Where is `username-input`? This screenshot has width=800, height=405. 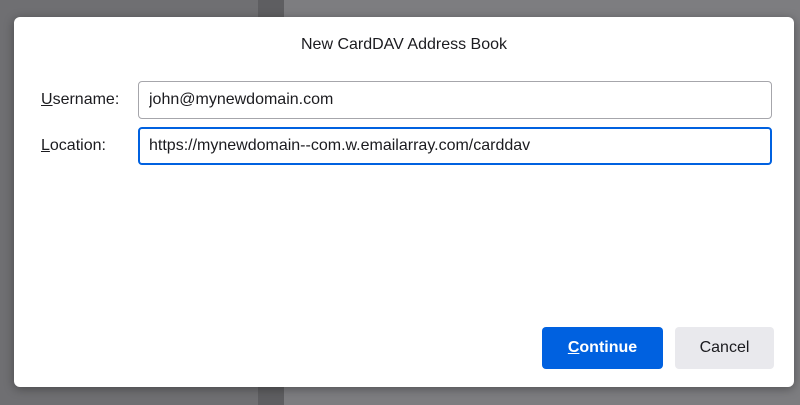 username-input is located at coordinates (455, 100).